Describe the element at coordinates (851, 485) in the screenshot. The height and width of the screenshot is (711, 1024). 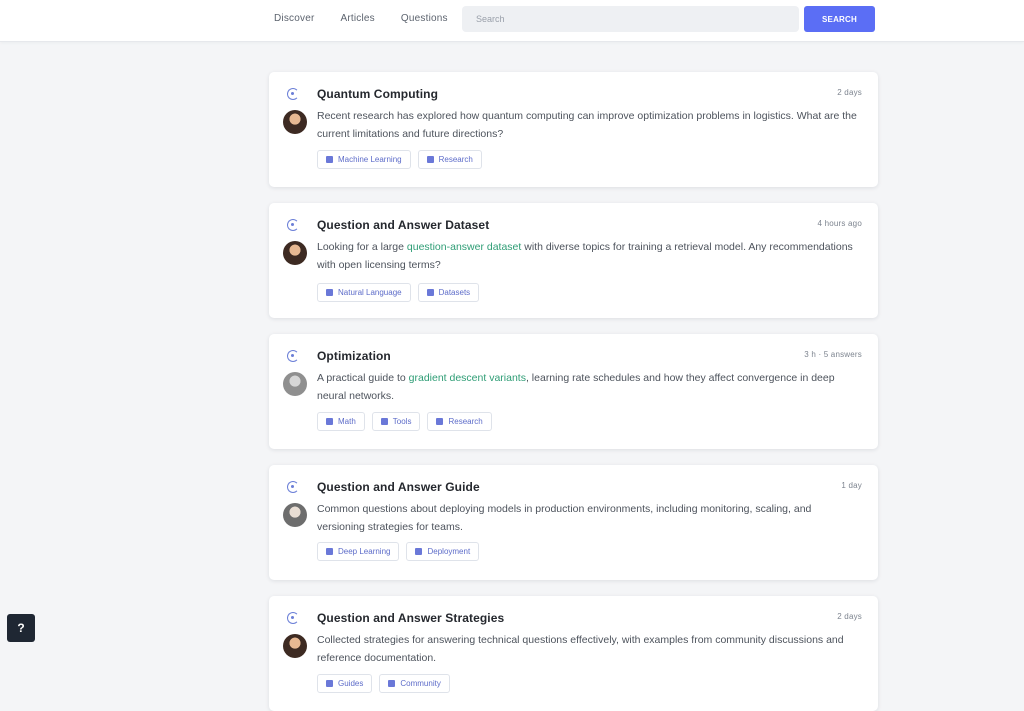
I see `card-meta: 1 day` at that location.